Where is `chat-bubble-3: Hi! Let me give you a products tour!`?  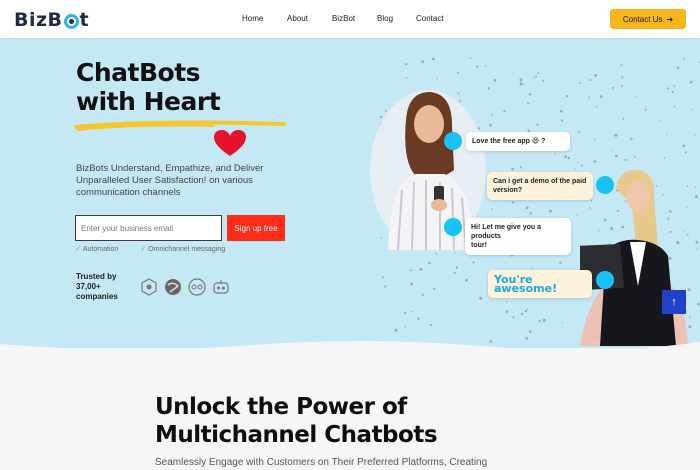 chat-bubble-3: Hi! Let me give you a products tour! is located at coordinates (518, 236).